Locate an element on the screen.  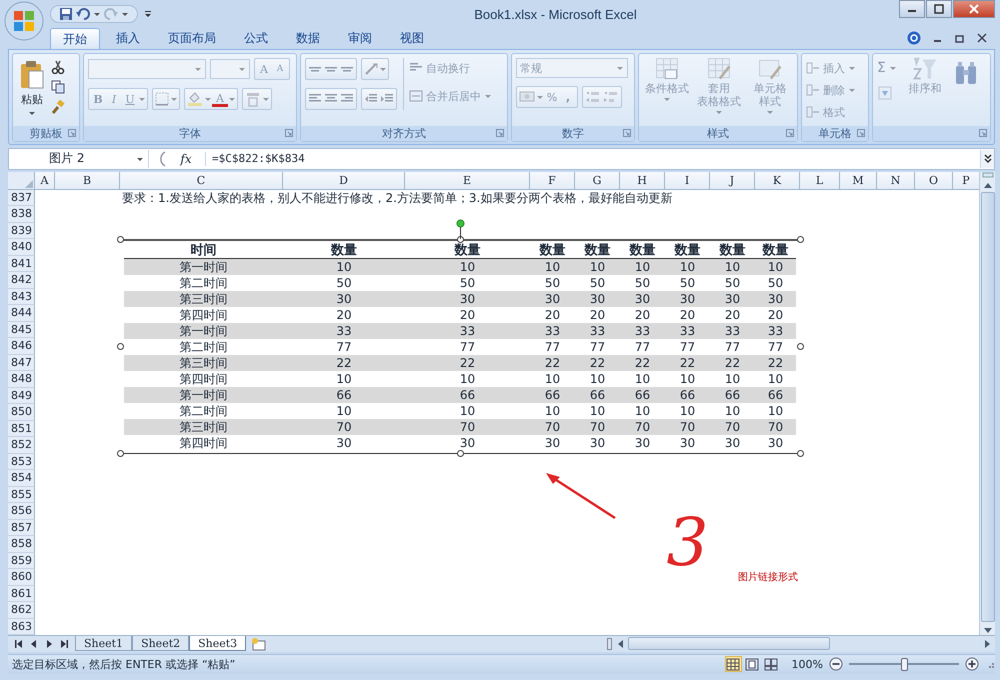
normal-view-button is located at coordinates (733, 664).